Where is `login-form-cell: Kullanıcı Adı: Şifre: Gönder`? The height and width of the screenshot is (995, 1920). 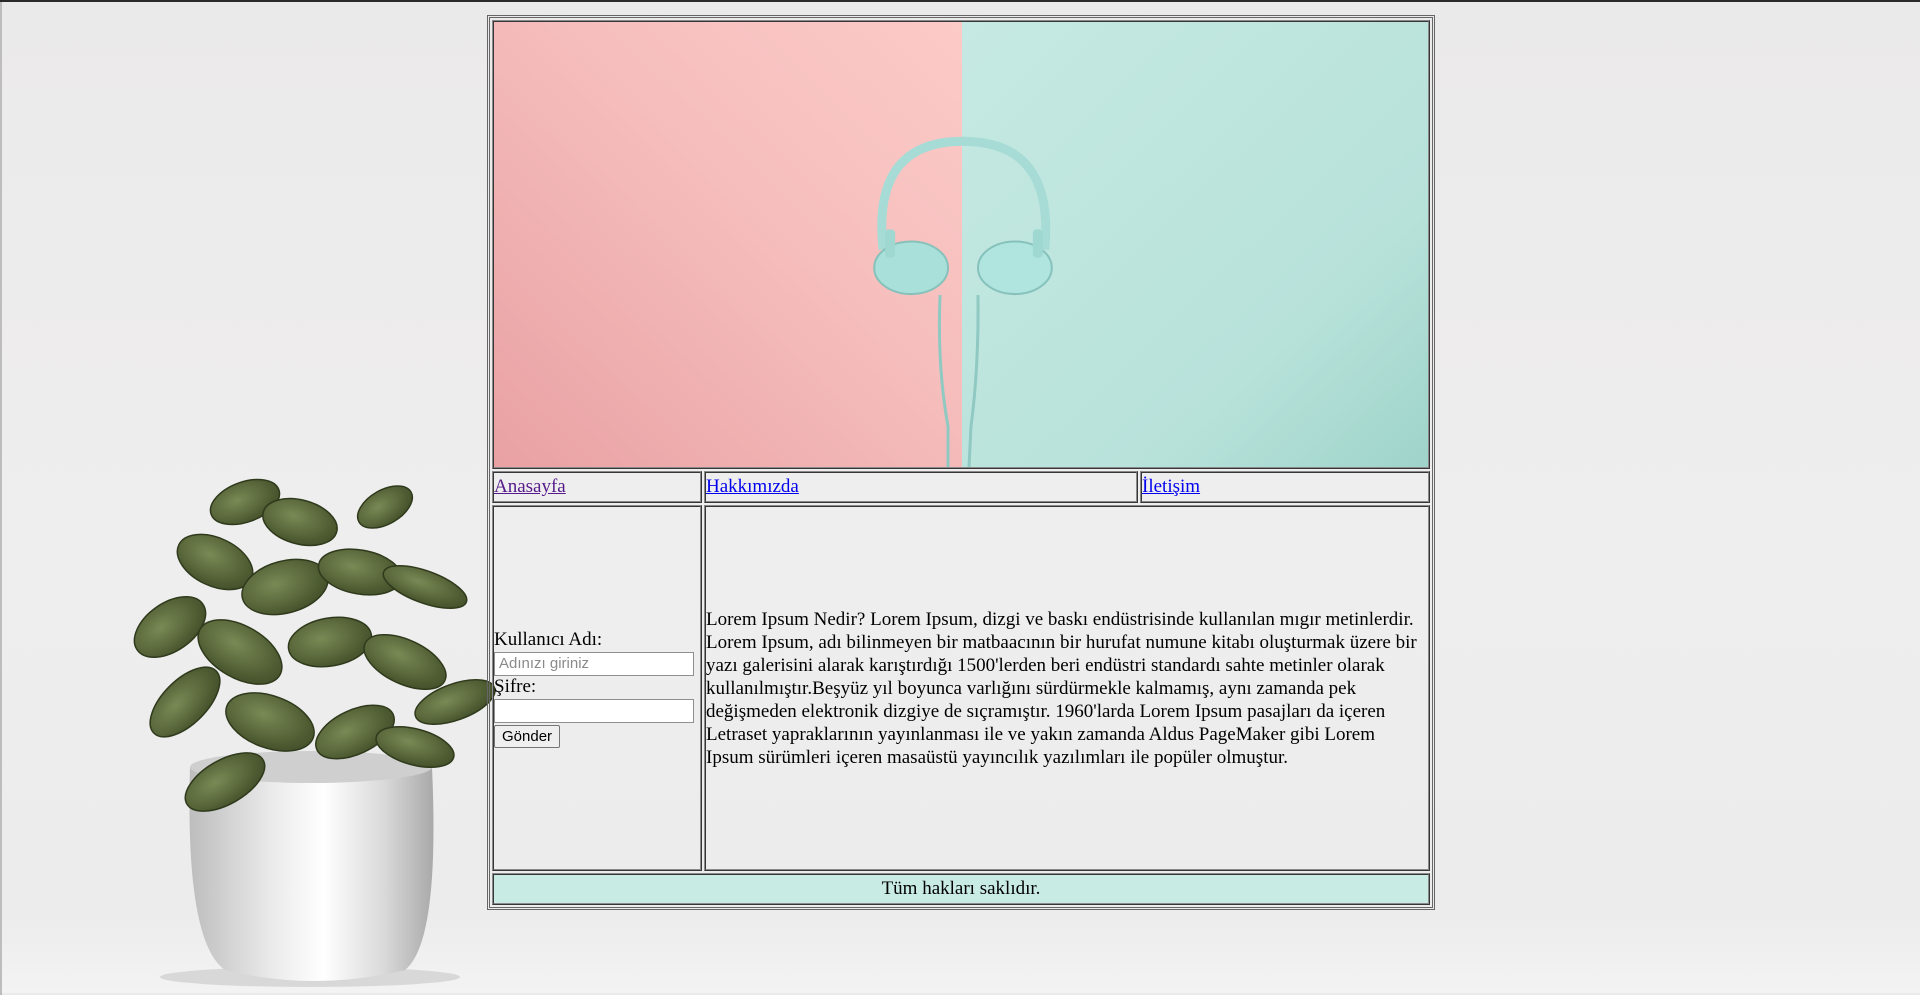 login-form-cell: Kullanıcı Adı: Şifre: Gönder is located at coordinates (597, 688).